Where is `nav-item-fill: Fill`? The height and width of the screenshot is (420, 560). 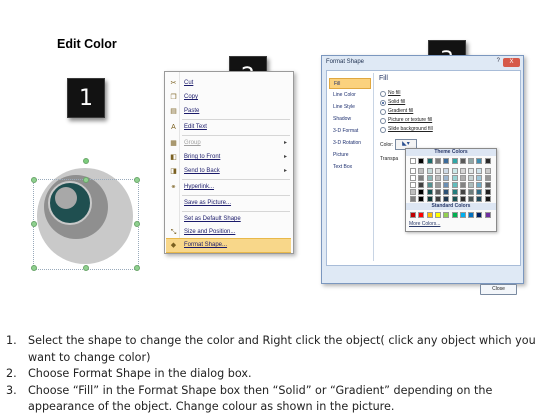
nav-item-fill: Fill is located at coordinates (350, 83).